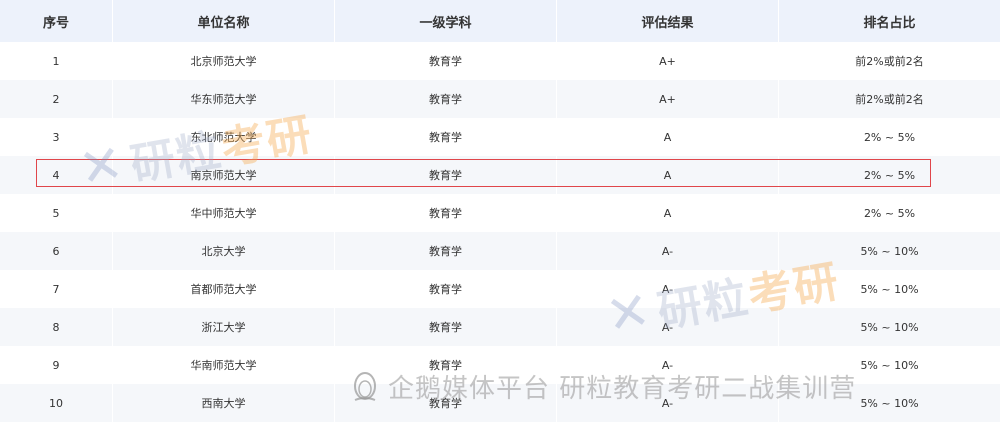 The width and height of the screenshot is (1000, 423). I want to click on table-row: 7 首都师范大学 教育学 A- 5% ~ 10%, so click(500, 289).